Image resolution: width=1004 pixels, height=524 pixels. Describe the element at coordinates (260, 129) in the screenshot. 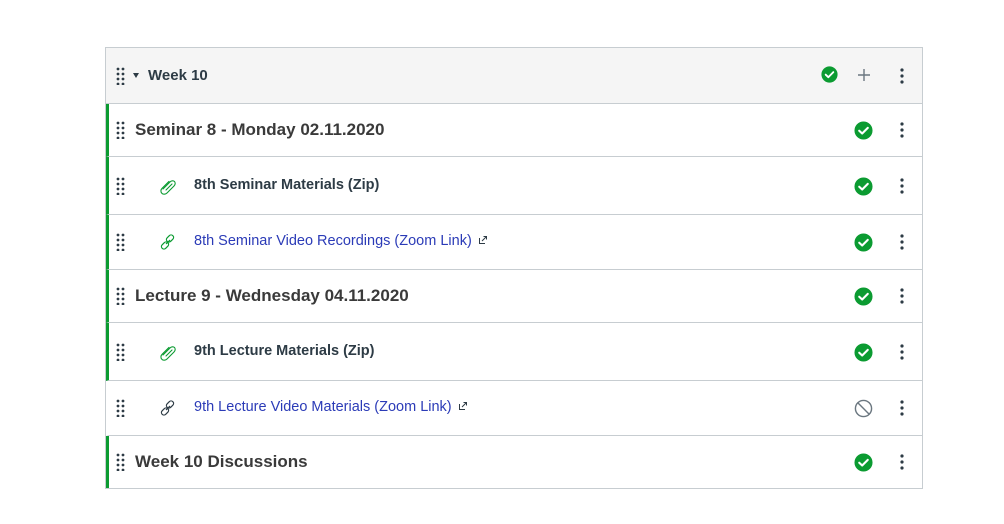

I see `subheader-title: Seminar 8 - Monday 02.11.2020` at that location.